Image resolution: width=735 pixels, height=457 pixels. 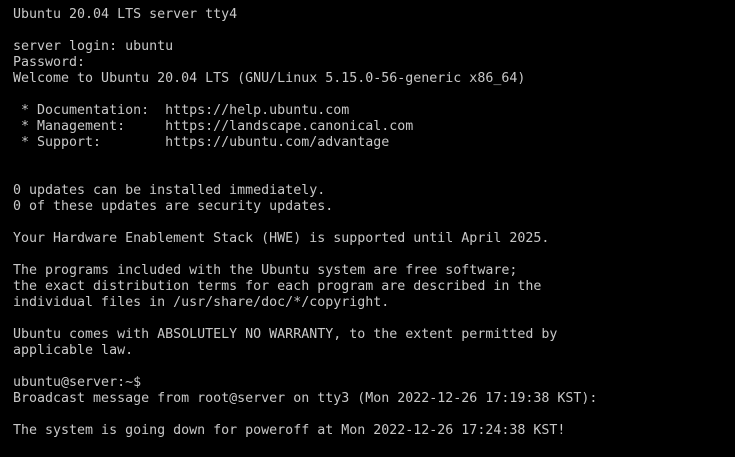 I want to click on console-line: Password:, so click(x=49, y=62).